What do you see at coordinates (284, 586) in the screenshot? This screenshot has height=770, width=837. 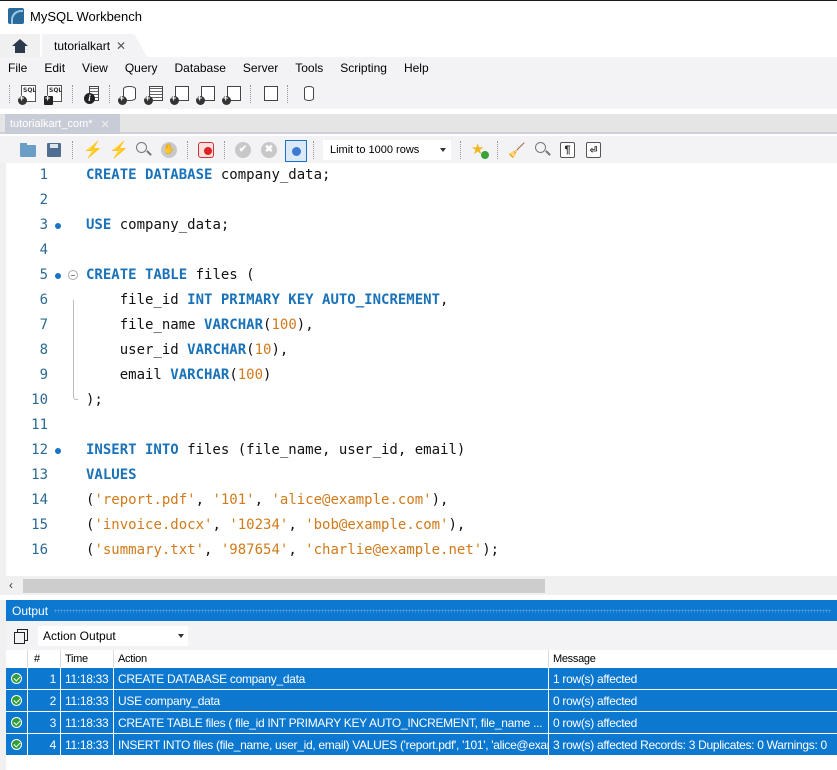 I see `scrollbar-thumb` at bounding box center [284, 586].